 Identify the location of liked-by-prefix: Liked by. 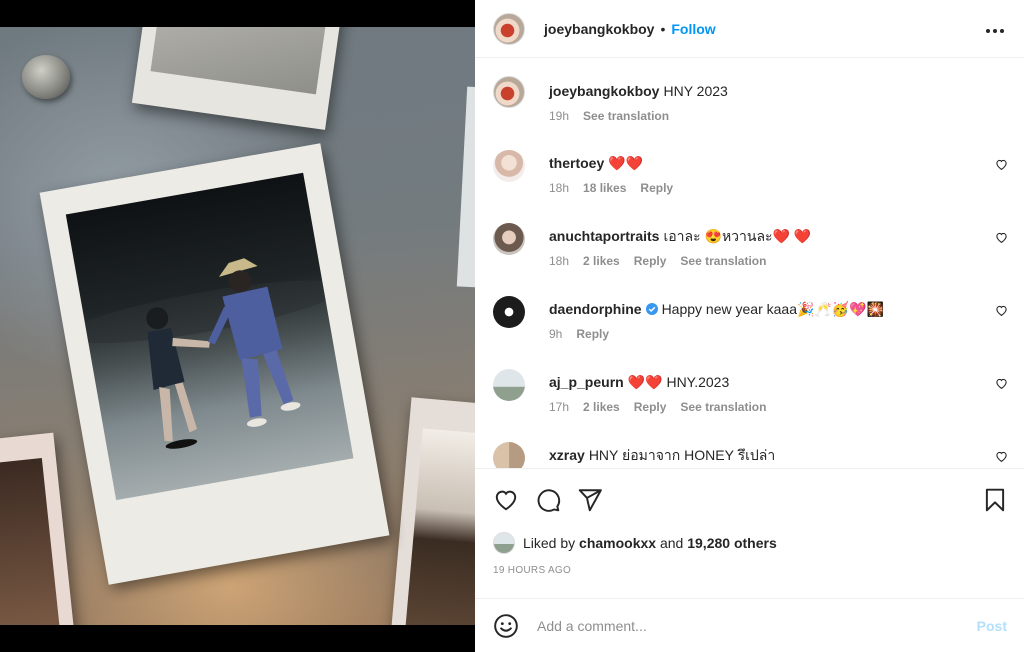
(549, 543).